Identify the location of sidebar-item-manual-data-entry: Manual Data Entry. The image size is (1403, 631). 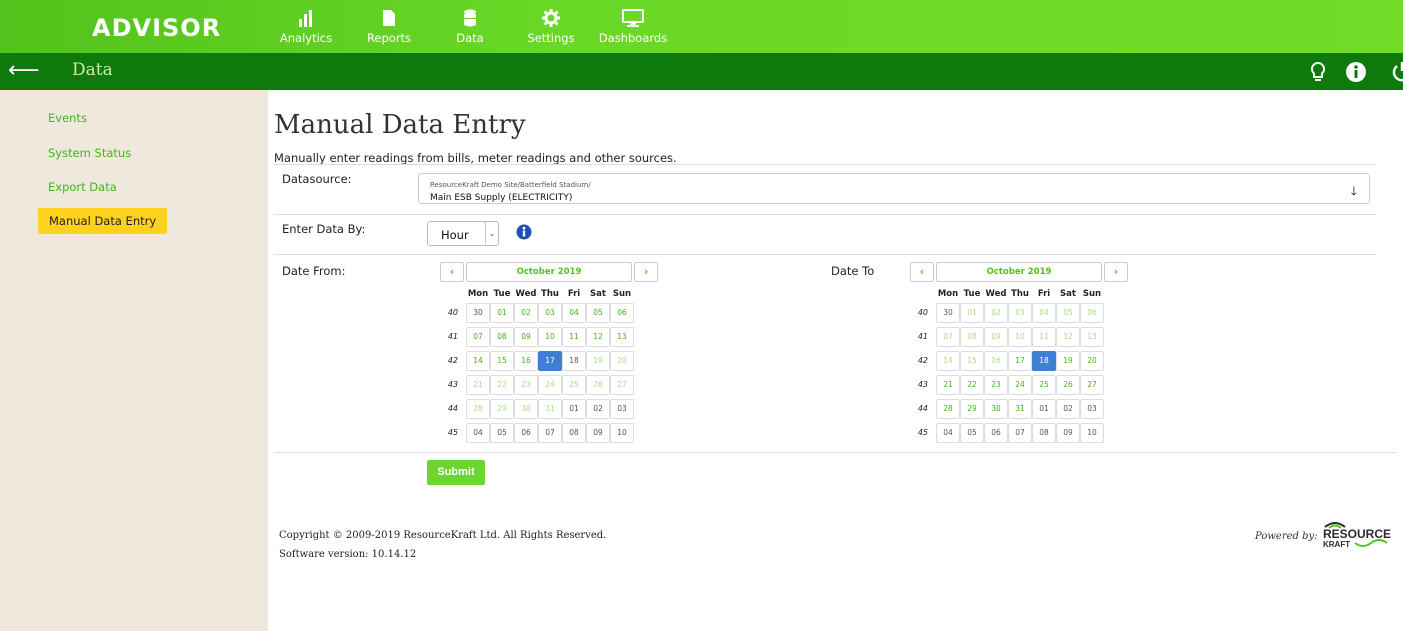
(103, 221).